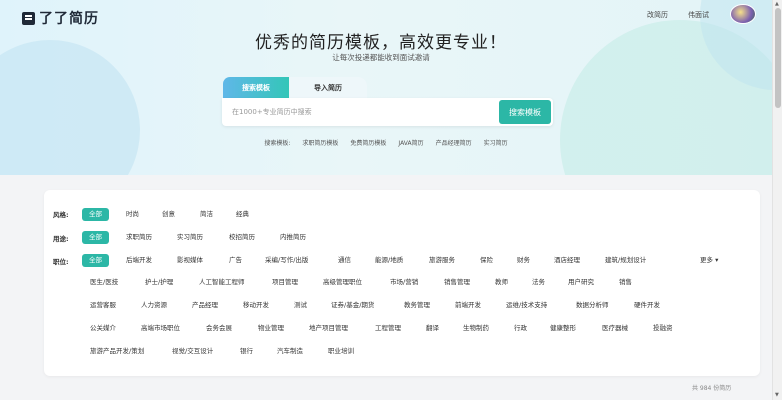 This screenshot has width=782, height=400. Describe the element at coordinates (344, 260) in the screenshot. I see `filter-job-option: 通信` at that location.